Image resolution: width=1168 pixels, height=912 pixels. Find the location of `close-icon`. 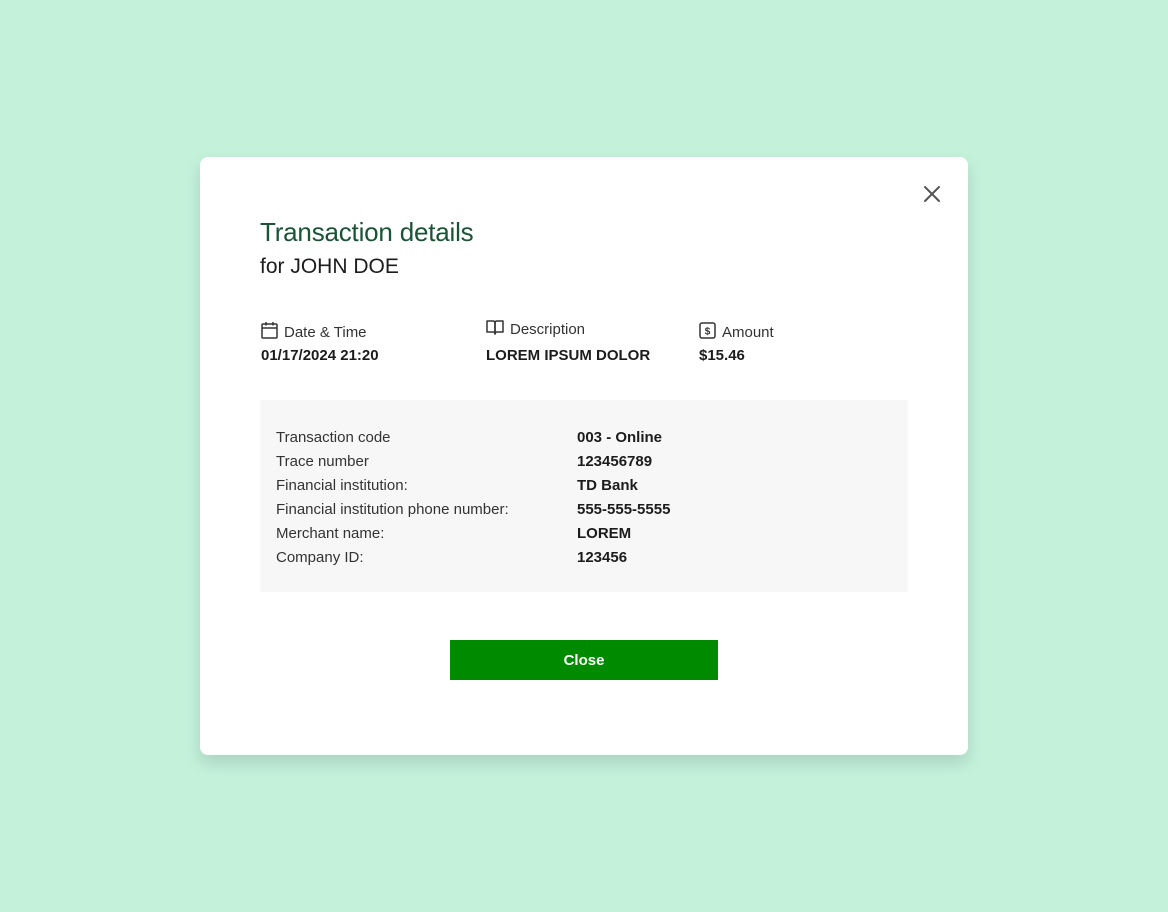

close-icon is located at coordinates (932, 194).